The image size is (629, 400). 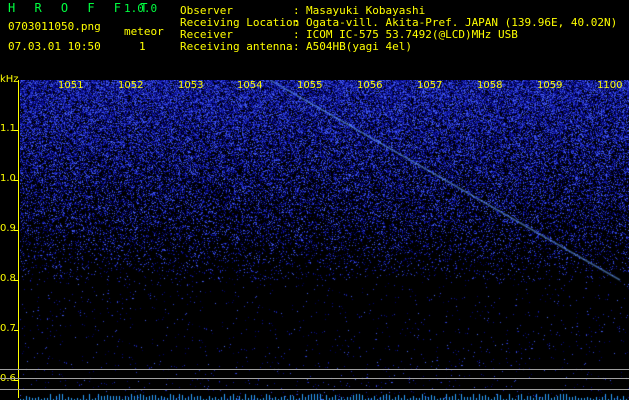 I want to click on x-tick-label: 1058, so click(x=490, y=85).